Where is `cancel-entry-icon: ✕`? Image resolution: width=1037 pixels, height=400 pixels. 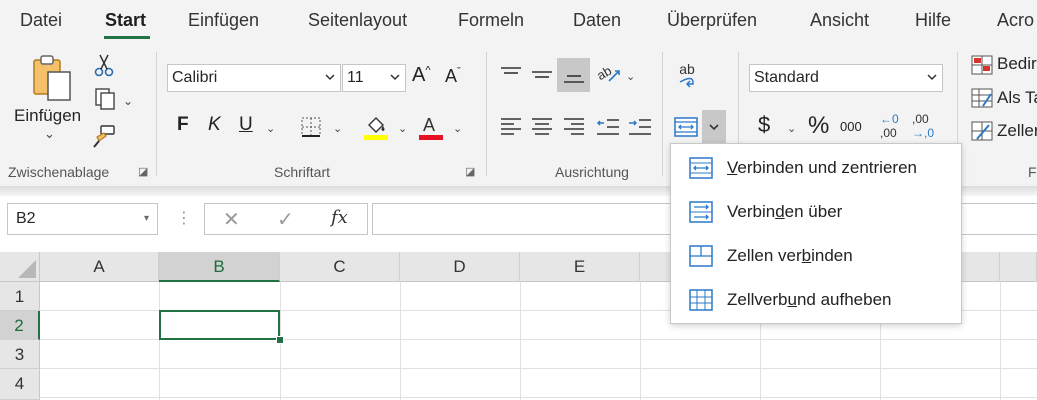 cancel-entry-icon: ✕ is located at coordinates (231, 219).